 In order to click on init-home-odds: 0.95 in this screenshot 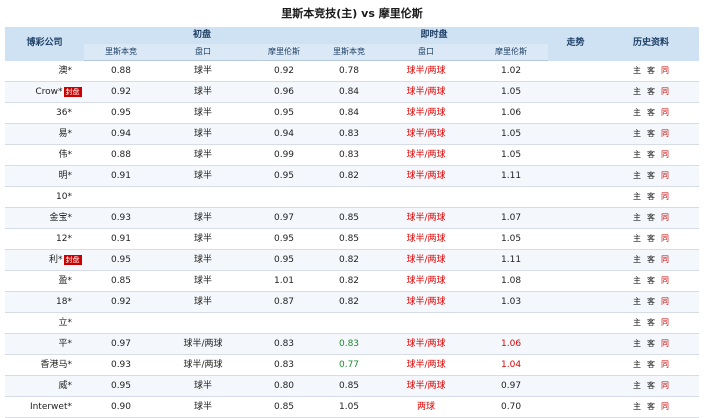, I will do `click(121, 260)`.